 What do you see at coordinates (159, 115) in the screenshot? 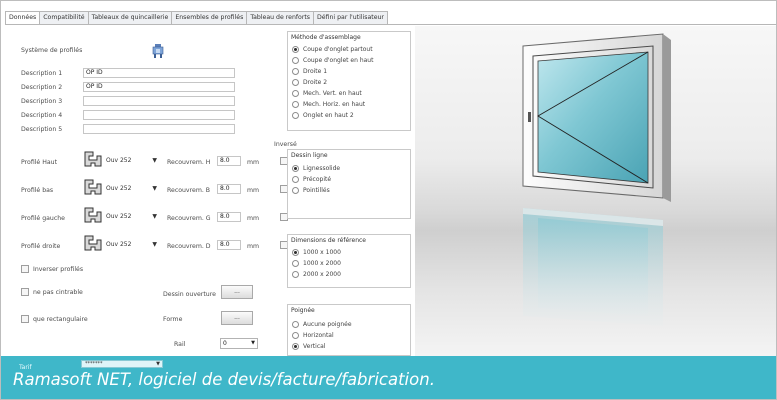
I see `description-4-field` at bounding box center [159, 115].